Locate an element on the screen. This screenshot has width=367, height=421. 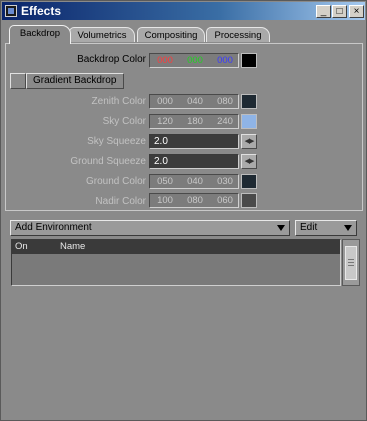
backdrop-green-value: 000 is located at coordinates (195, 60).